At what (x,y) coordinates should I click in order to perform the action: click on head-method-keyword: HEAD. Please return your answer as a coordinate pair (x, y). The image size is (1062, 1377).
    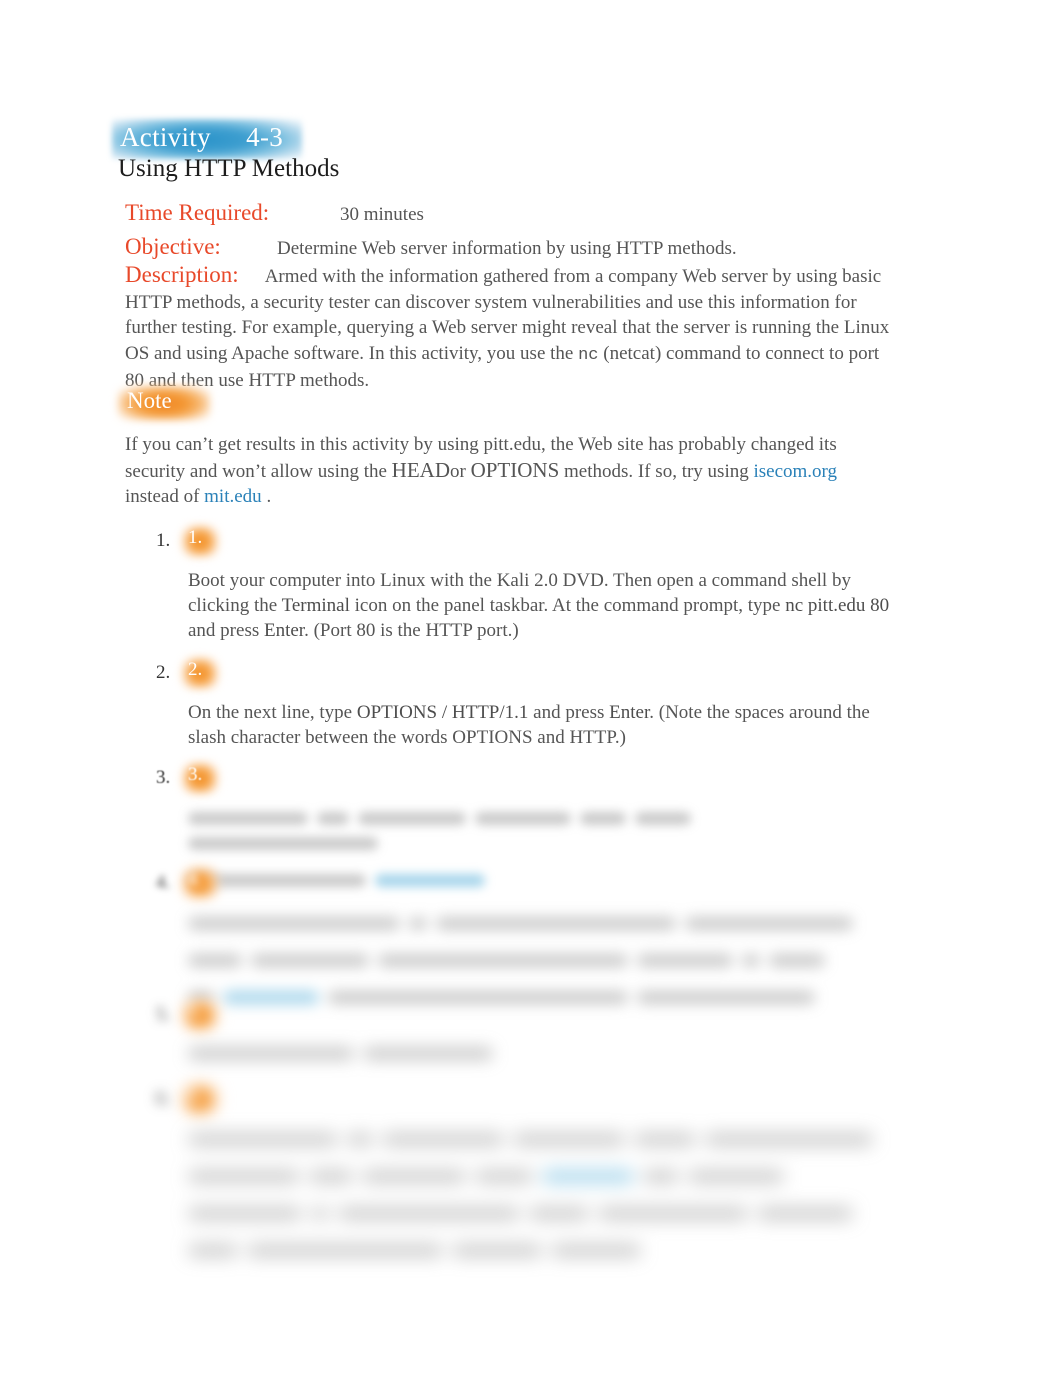
    Looking at the image, I should click on (420, 469).